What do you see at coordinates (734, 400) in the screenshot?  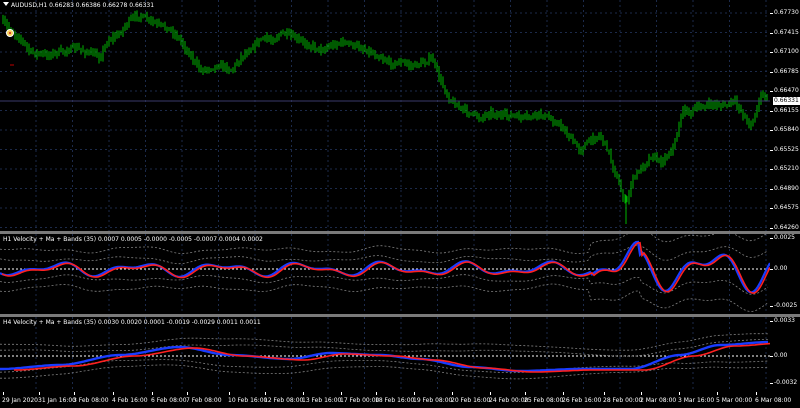 I see `time-axis-label: 5 Mar 00:00` at bounding box center [734, 400].